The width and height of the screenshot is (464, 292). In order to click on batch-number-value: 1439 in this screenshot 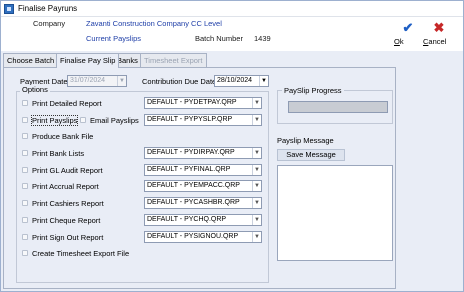, I will do `click(262, 38)`.